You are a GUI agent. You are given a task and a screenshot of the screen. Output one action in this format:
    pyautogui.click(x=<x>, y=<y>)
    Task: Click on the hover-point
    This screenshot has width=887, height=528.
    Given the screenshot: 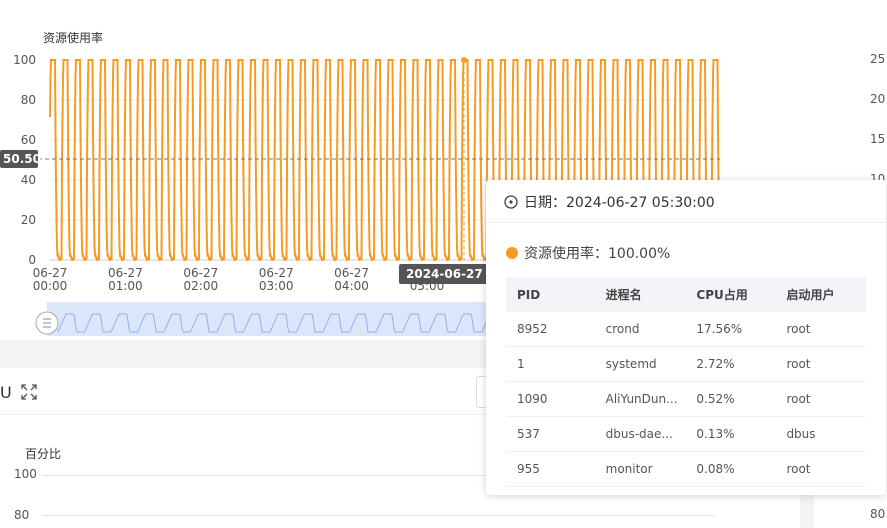 What is the action you would take?
    pyautogui.click(x=464, y=60)
    